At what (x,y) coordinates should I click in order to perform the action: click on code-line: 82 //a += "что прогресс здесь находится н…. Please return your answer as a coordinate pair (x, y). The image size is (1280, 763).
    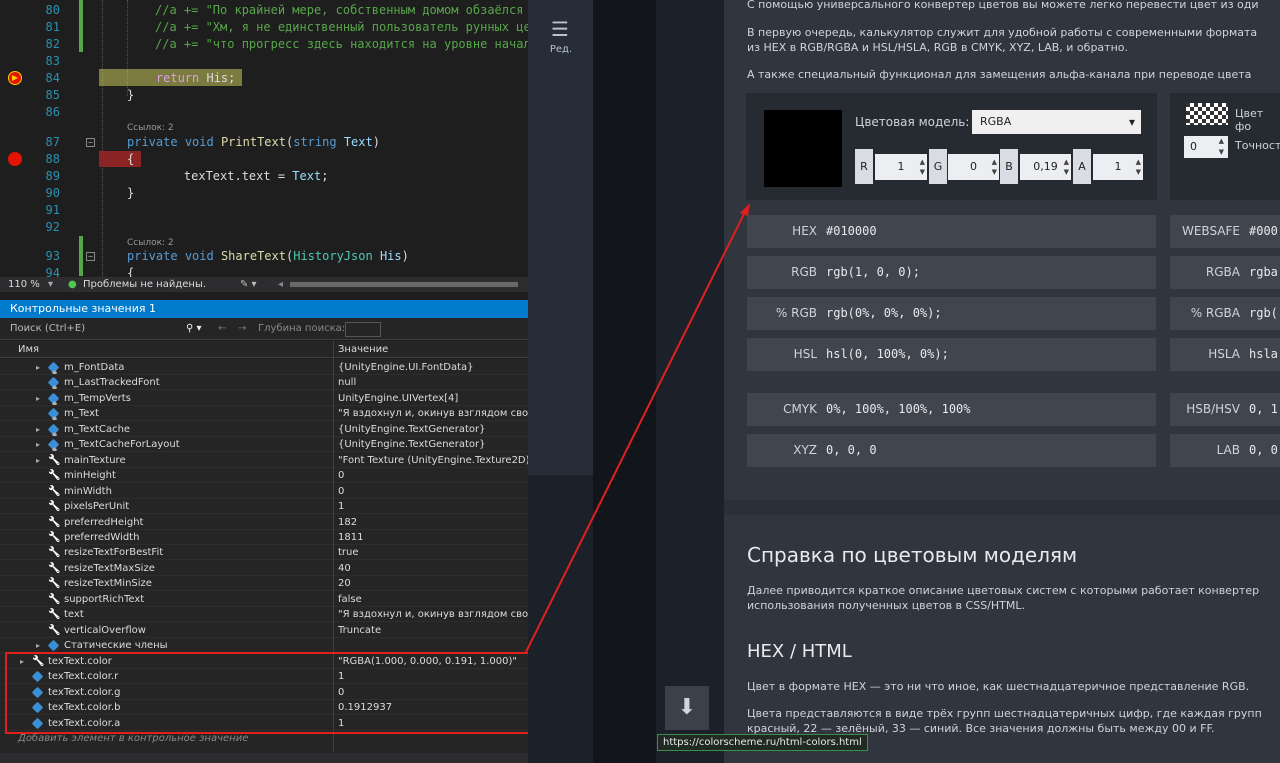
    Looking at the image, I should click on (264, 44).